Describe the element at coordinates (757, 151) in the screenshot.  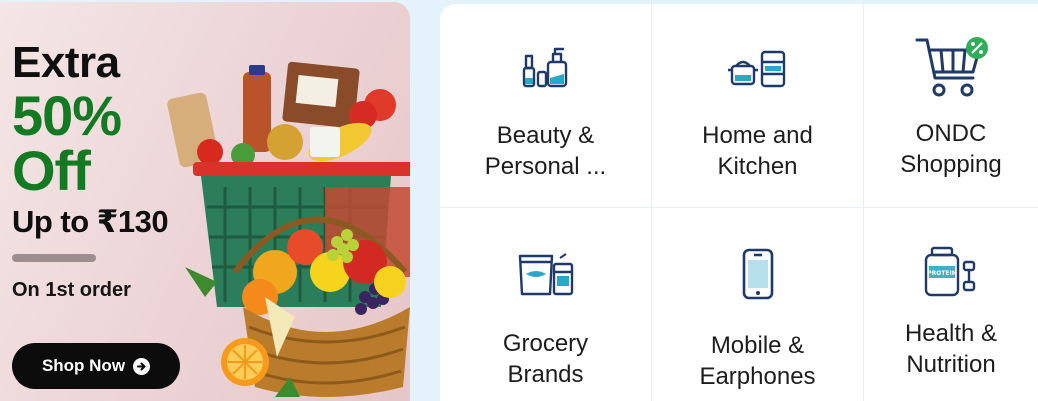
I see `category-label-home-kitchen: Home and Kitchen` at that location.